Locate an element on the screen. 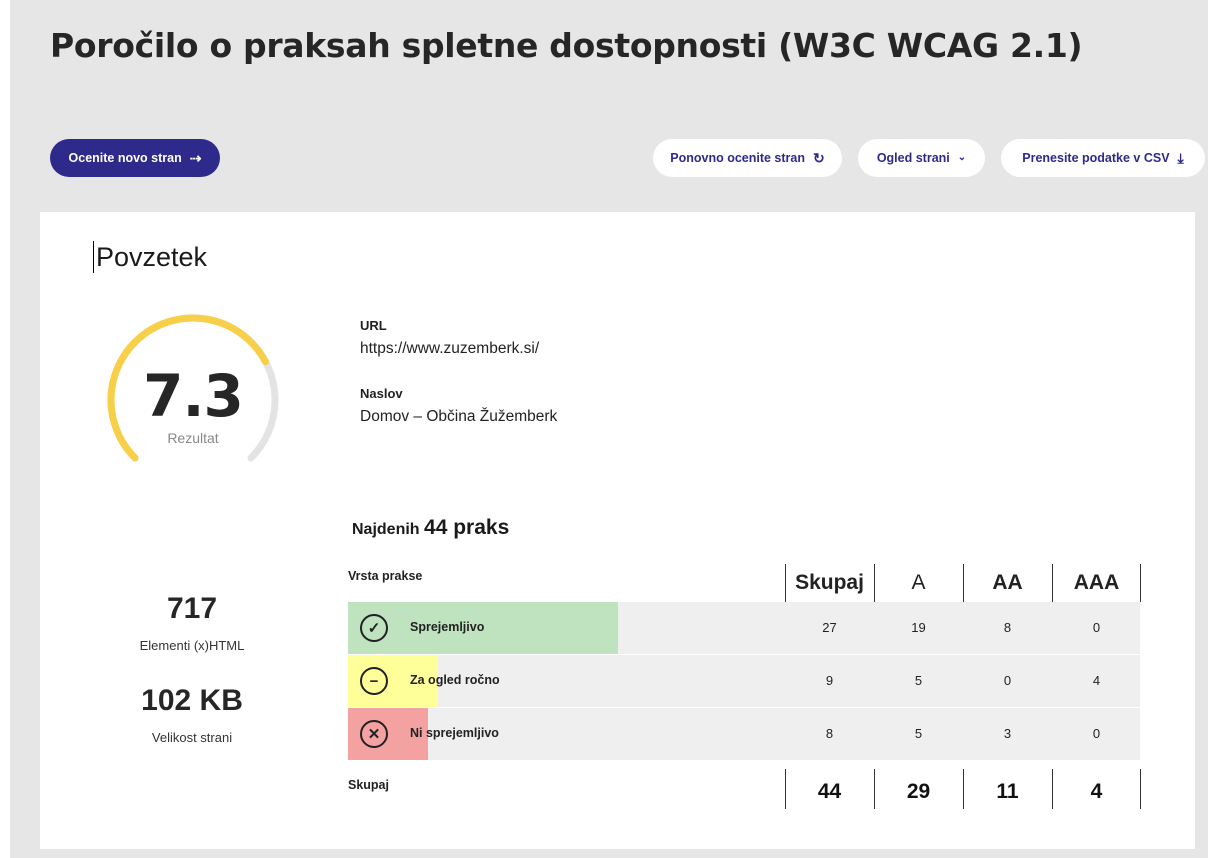 This screenshot has width=1208, height=858. arrow-right-icon: ⇢ is located at coordinates (195, 158).